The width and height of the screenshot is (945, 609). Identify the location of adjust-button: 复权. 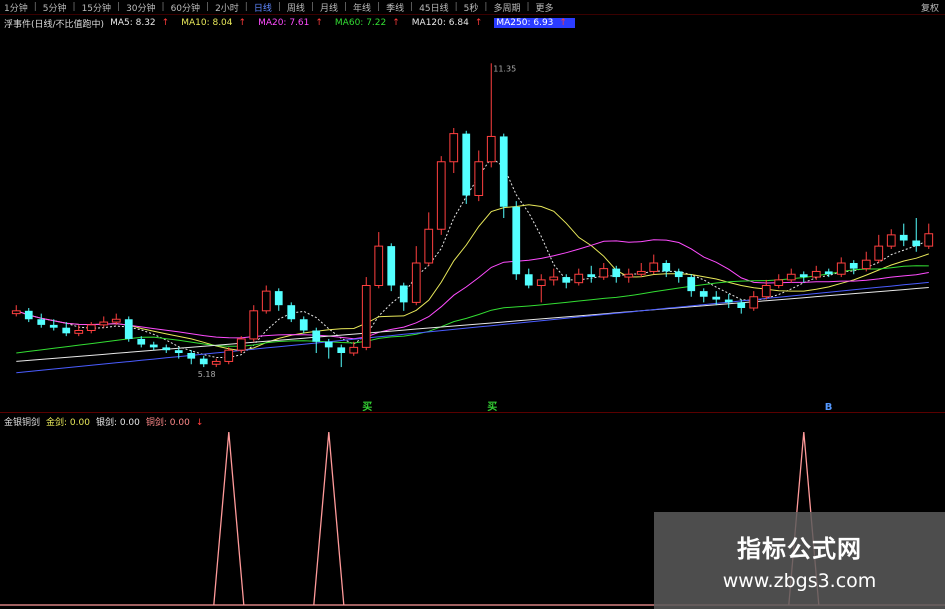
(933, 7).